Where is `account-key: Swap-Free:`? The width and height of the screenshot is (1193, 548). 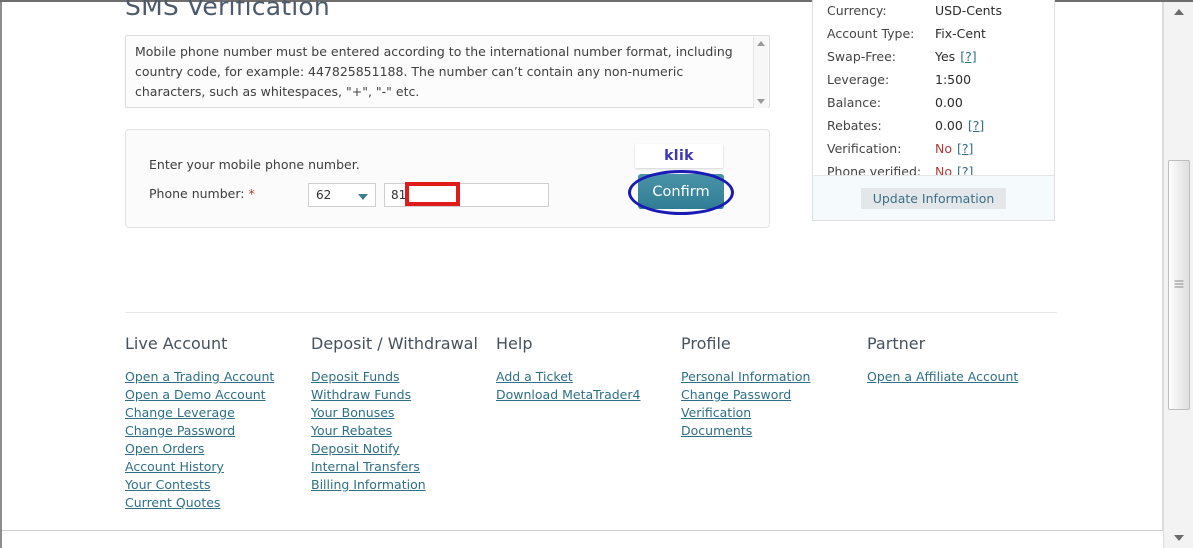 account-key: Swap-Free: is located at coordinates (862, 56).